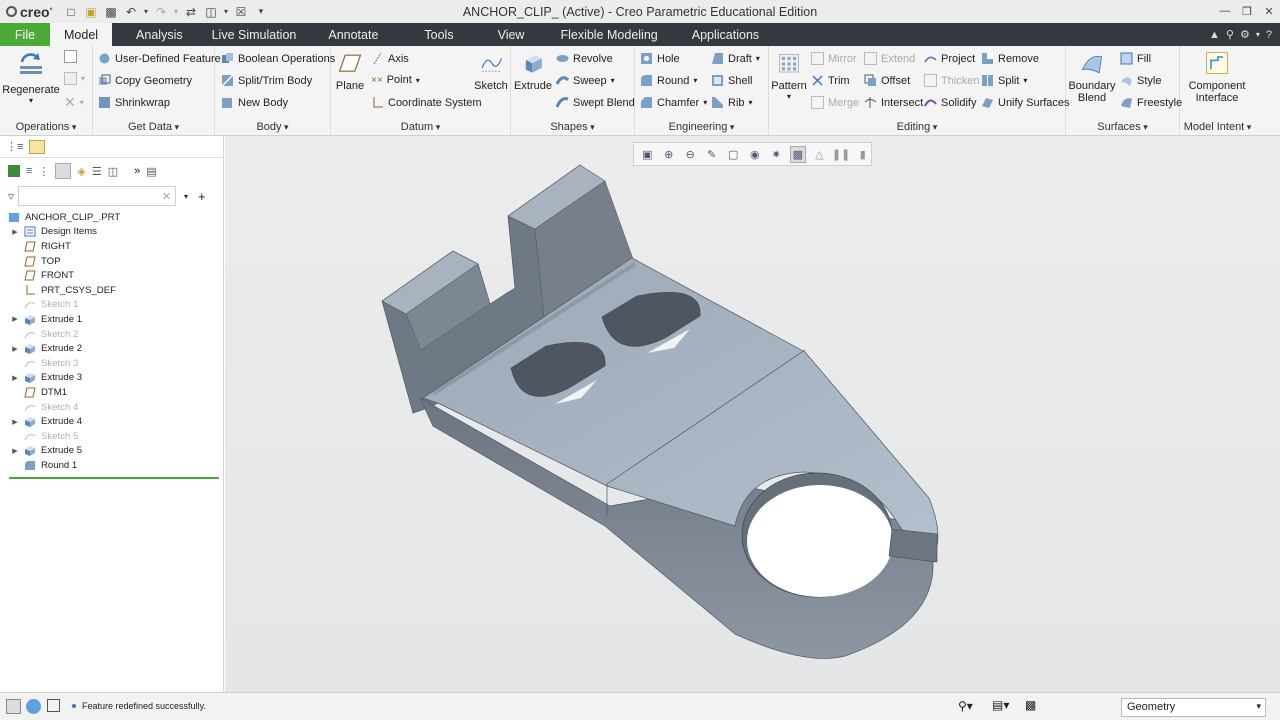  What do you see at coordinates (53, 705) in the screenshot?
I see `fullscreen-toggle-icon` at bounding box center [53, 705].